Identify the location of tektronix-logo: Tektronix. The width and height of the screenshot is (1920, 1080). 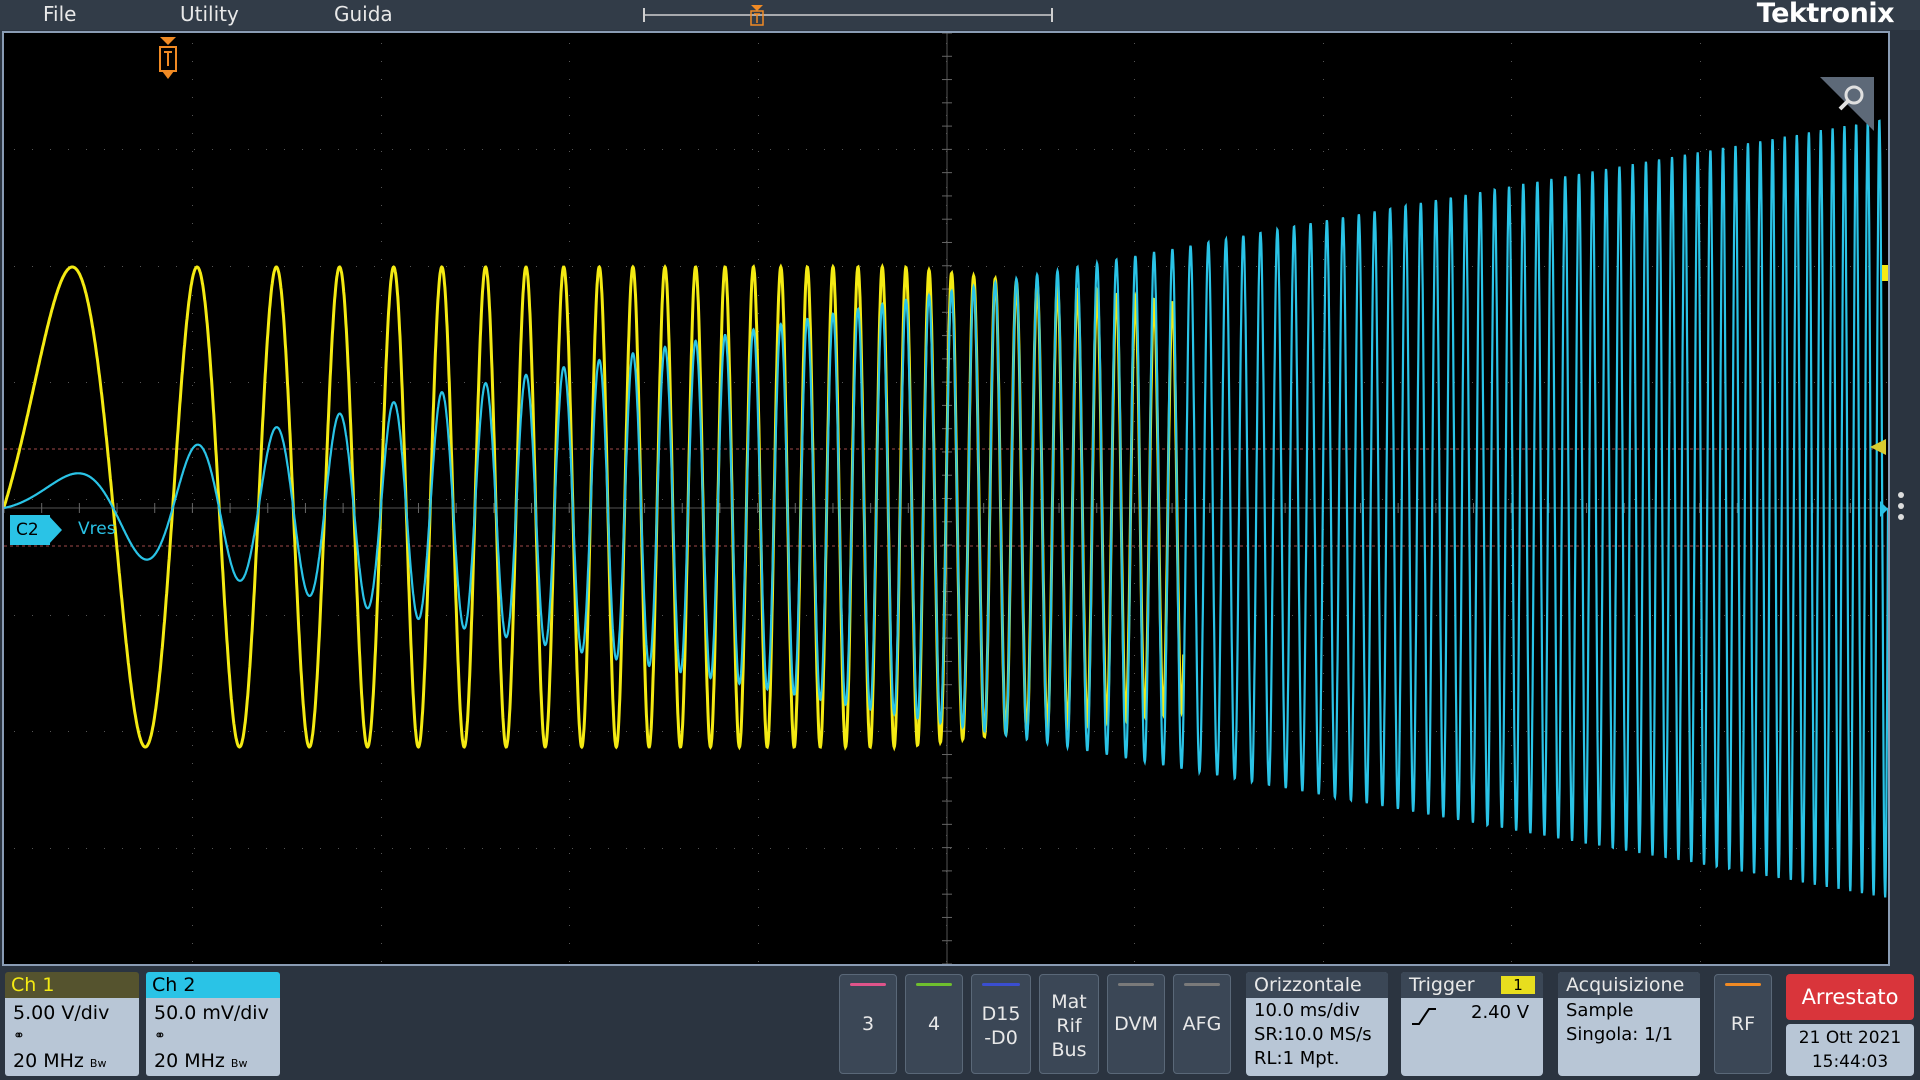
(1825, 14).